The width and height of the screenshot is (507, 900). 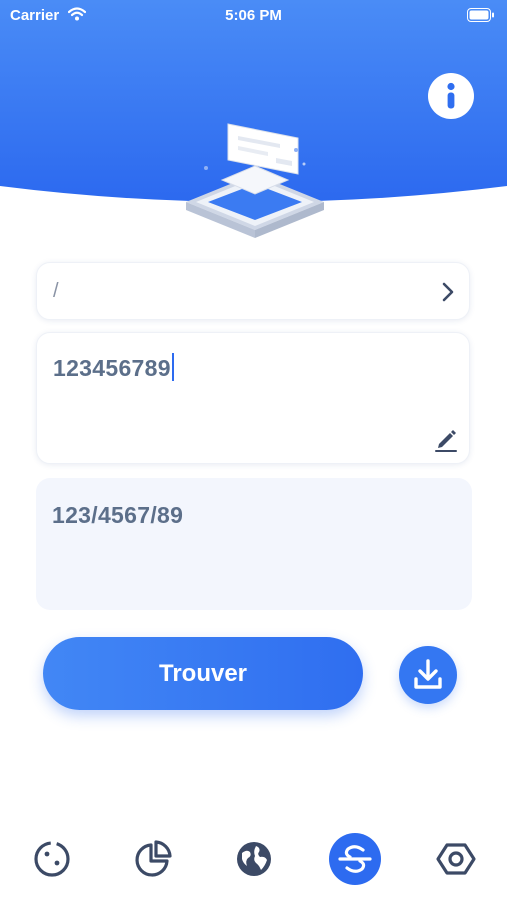 I want to click on pencil-icon, so click(x=446, y=440).